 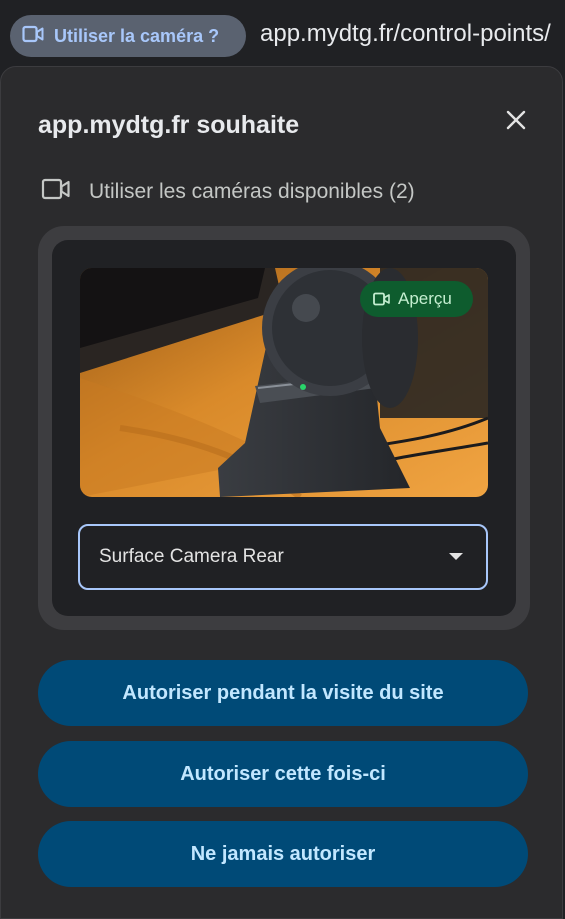 What do you see at coordinates (191, 556) in the screenshot?
I see `camera-select-value: Surface Camera Rear` at bounding box center [191, 556].